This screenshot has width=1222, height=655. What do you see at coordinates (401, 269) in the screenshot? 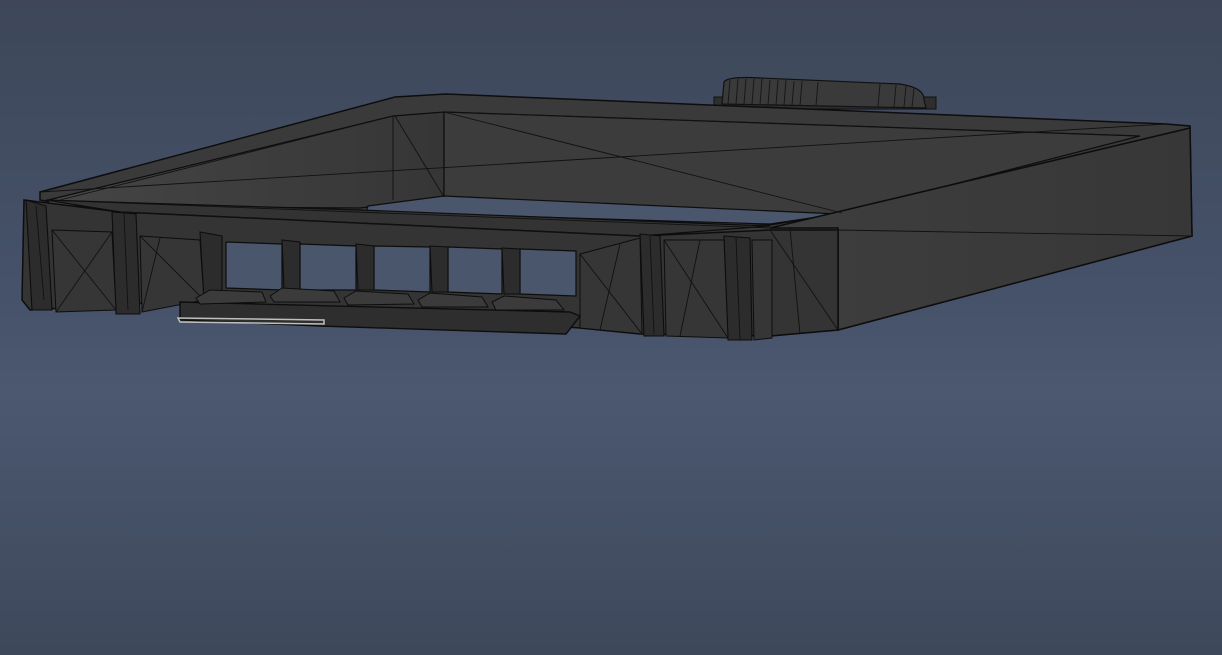
I see `front-windows` at bounding box center [401, 269].